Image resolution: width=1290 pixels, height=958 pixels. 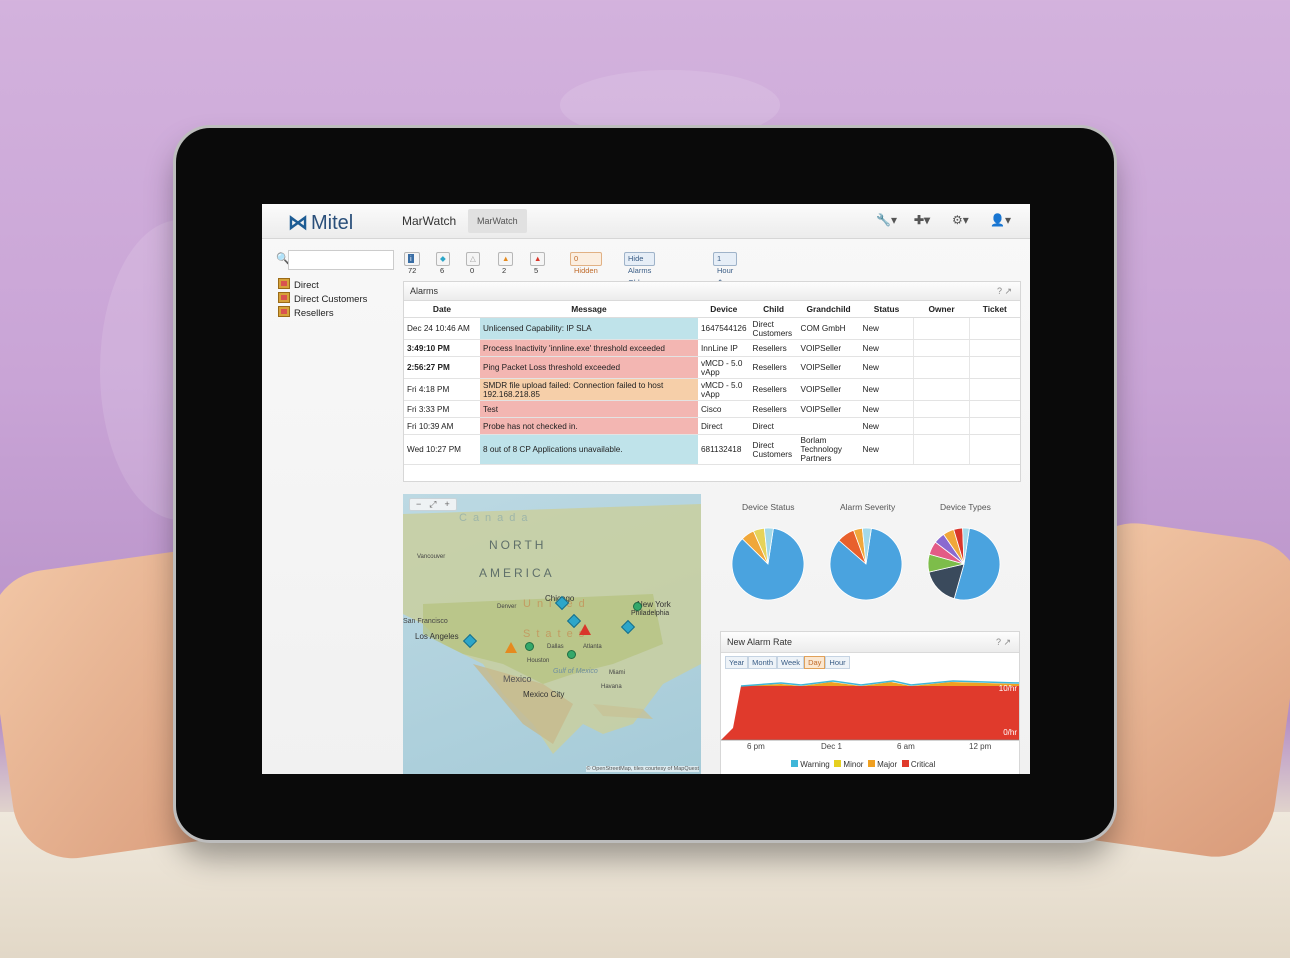 I want to click on cell-date: Fri 4:18 PM, so click(x=442, y=389).